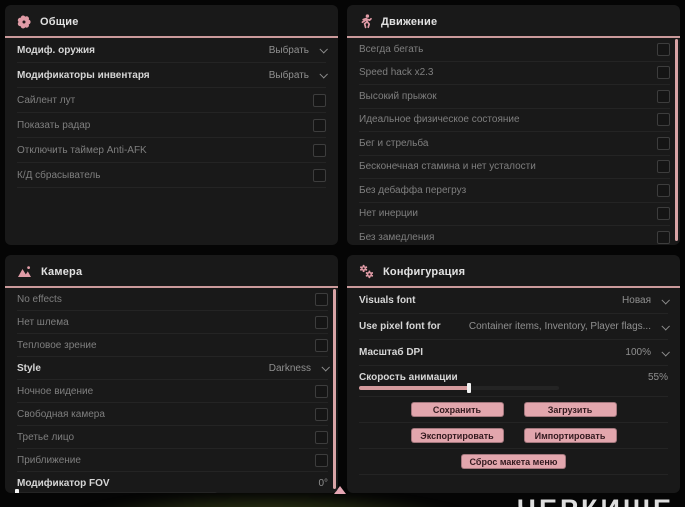  I want to click on show-radar-checkbox, so click(319, 125).